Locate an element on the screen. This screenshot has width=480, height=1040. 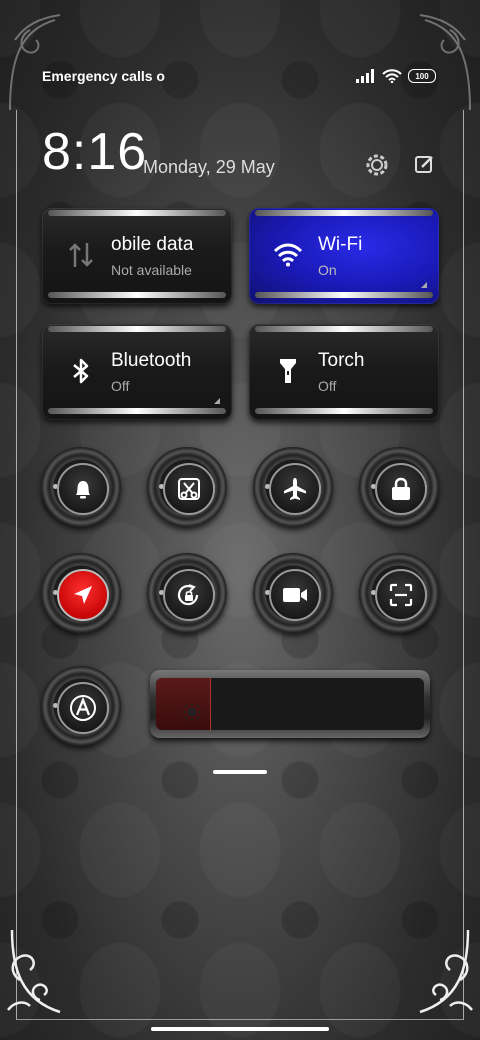
tile-title: Bluetooth is located at coordinates (151, 360).